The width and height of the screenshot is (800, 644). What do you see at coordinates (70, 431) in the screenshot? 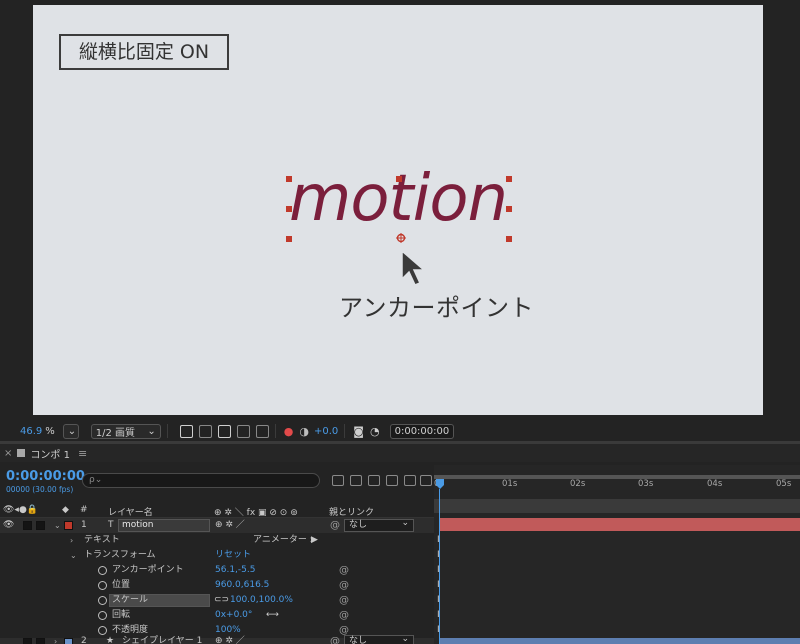
I see `zoom-dropdown-button: ⌄` at bounding box center [70, 431].